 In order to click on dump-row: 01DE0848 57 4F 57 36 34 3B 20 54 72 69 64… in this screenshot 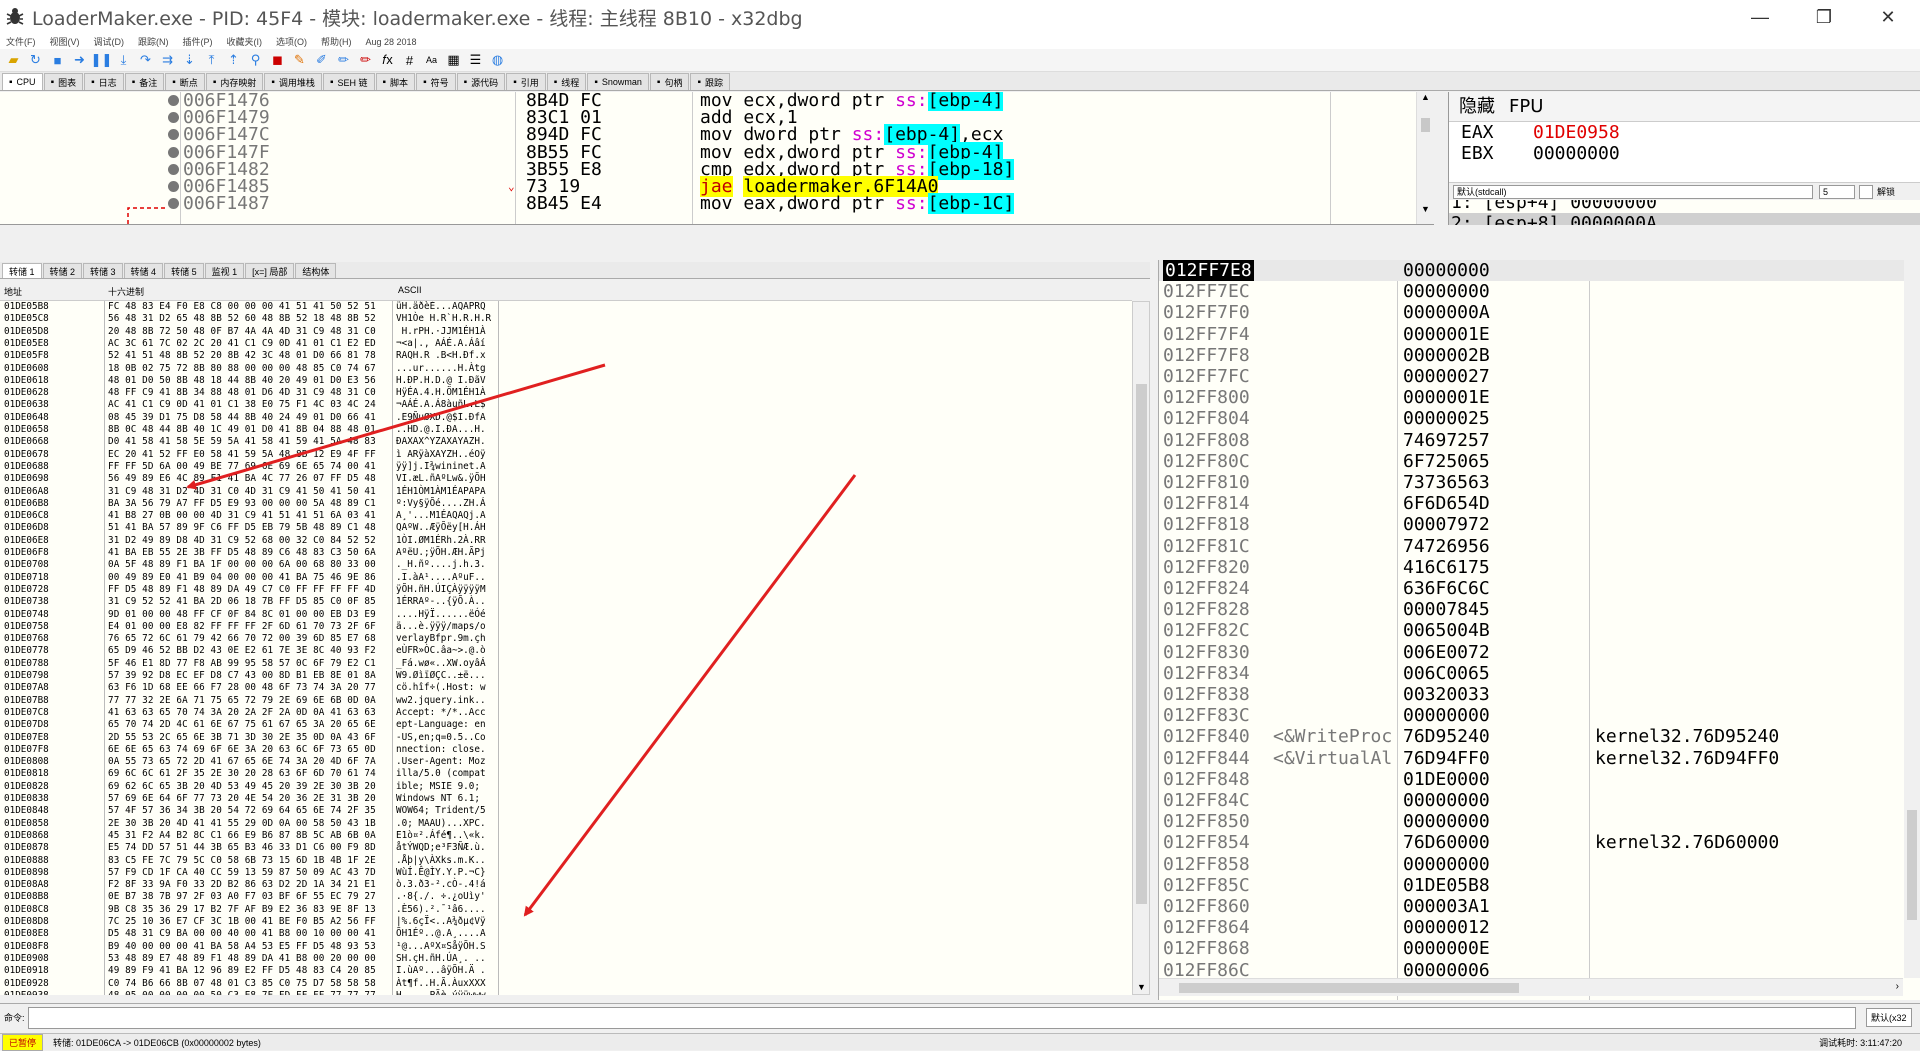, I will do `click(566, 811)`.